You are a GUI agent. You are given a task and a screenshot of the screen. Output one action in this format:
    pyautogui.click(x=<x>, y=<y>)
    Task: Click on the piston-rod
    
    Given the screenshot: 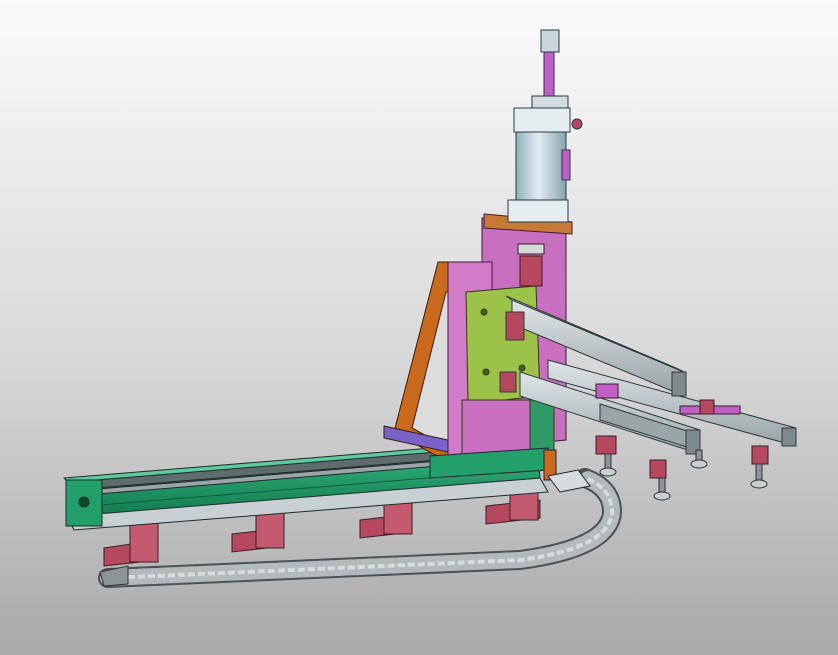 What is the action you would take?
    pyautogui.click(x=549, y=75)
    